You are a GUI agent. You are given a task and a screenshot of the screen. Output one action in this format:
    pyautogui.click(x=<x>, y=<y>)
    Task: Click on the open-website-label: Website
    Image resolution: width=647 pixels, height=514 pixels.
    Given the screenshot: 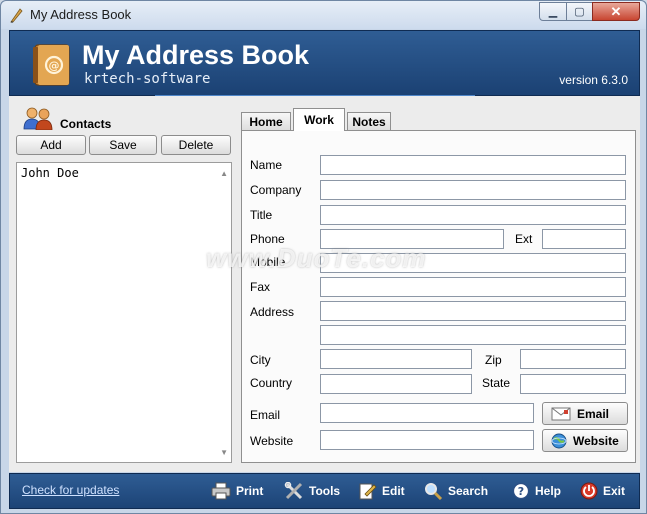 What is the action you would take?
    pyautogui.click(x=596, y=440)
    